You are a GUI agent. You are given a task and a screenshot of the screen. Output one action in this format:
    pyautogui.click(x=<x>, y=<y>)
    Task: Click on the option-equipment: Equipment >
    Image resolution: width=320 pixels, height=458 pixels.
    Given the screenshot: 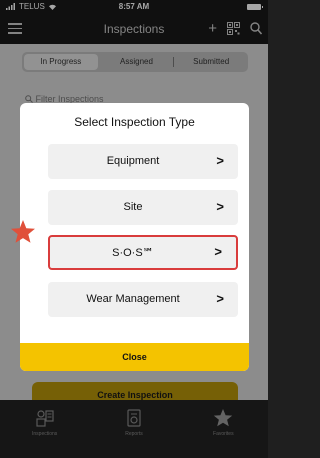 What is the action you would take?
    pyautogui.click(x=143, y=161)
    